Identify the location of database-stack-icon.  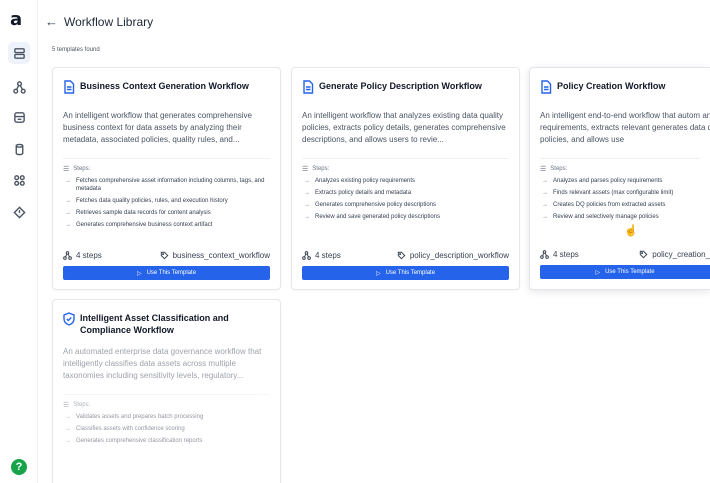
(19, 53).